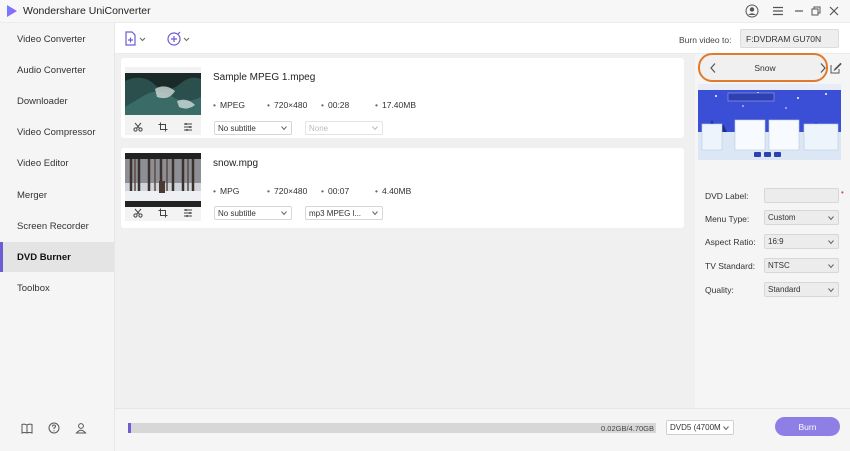  What do you see at coordinates (393, 191) in the screenshot?
I see `file-size: 4.40MB` at bounding box center [393, 191].